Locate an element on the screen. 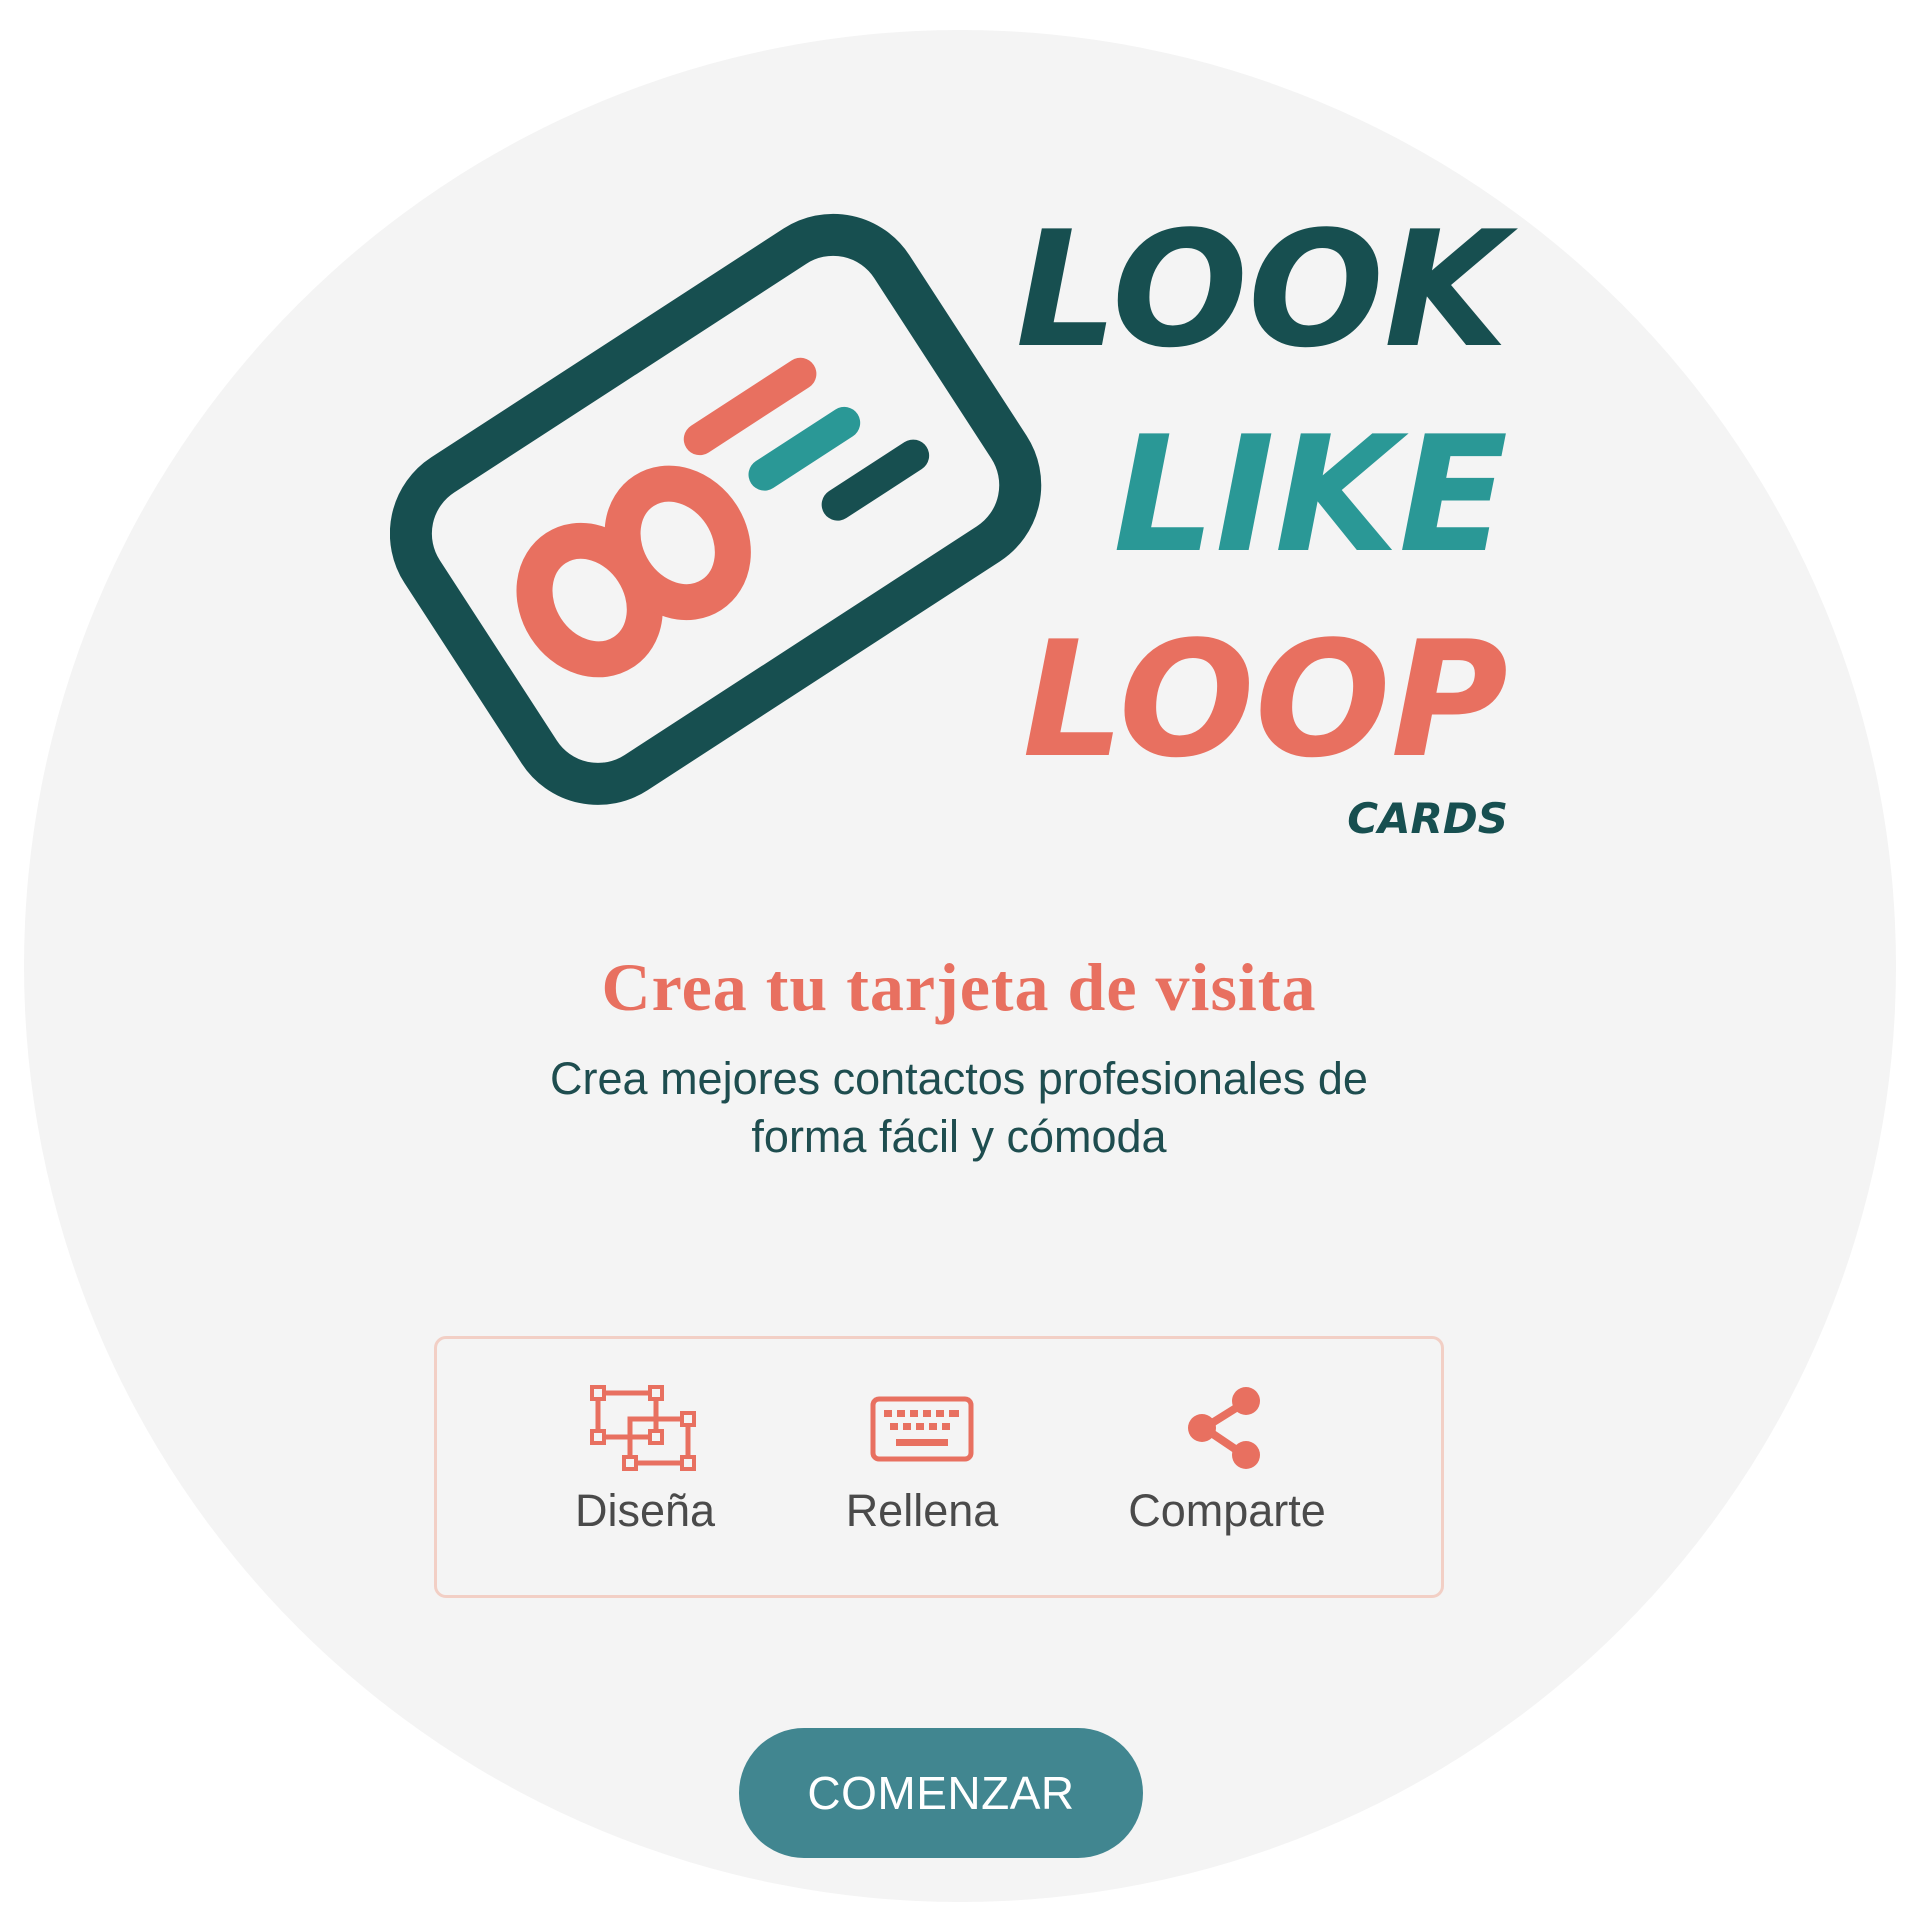 The height and width of the screenshot is (1932, 1918). step-label-fill: Rellena is located at coordinates (922, 1510).